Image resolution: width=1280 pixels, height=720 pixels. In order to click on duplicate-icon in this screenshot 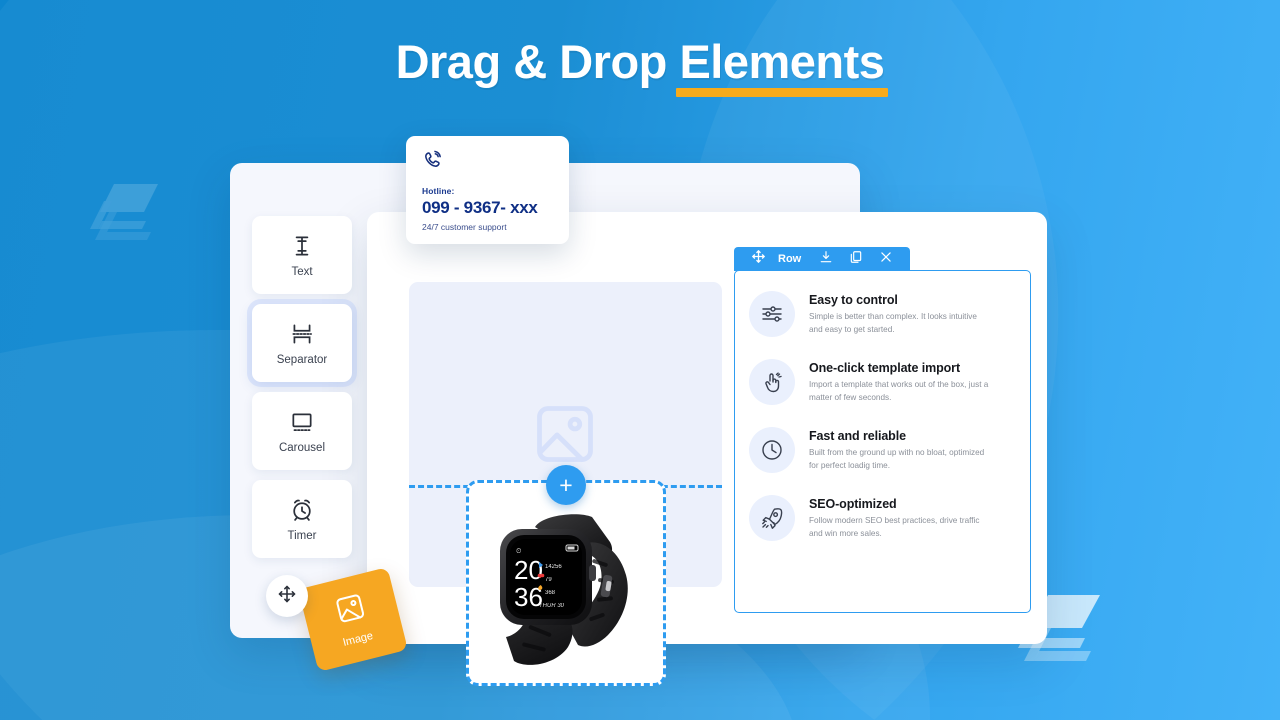, I will do `click(856, 259)`.